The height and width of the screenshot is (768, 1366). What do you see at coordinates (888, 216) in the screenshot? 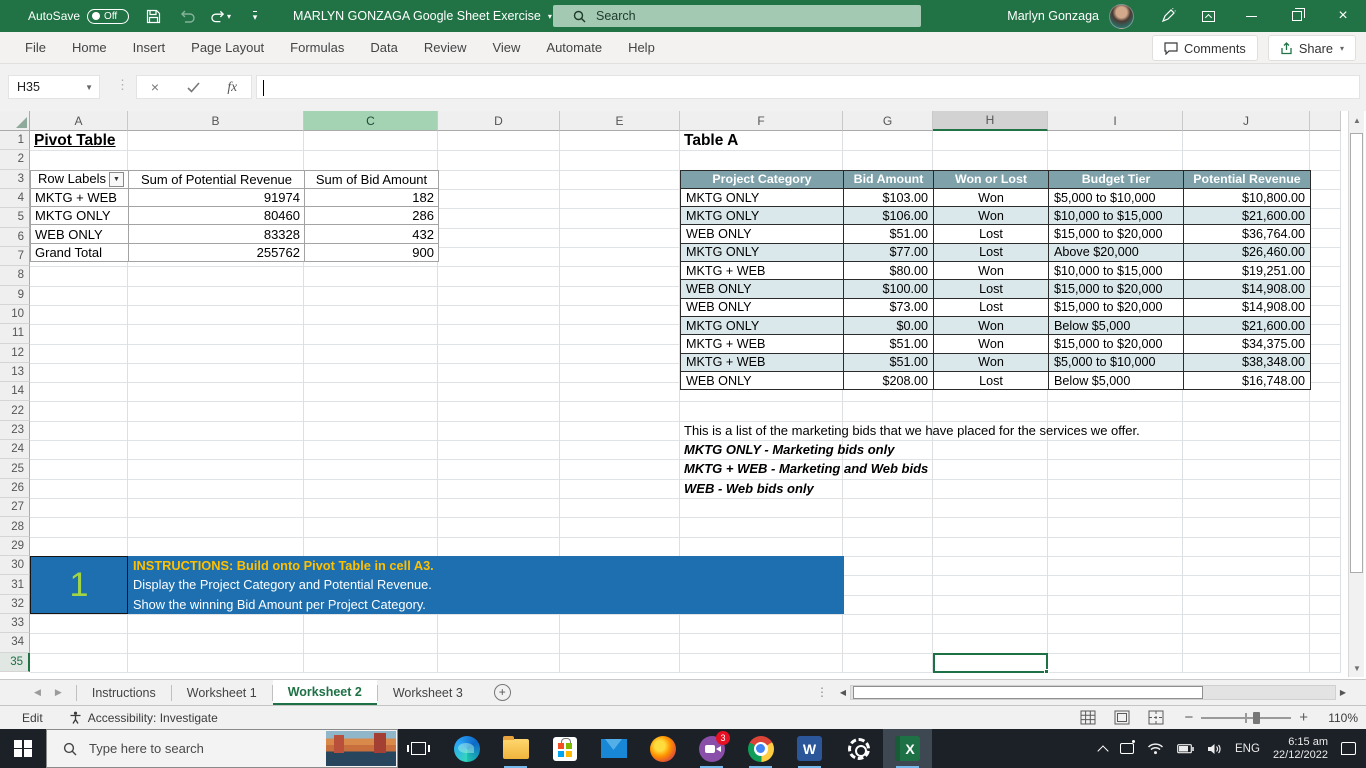
I see `table-a-cell: $106.00` at bounding box center [888, 216].